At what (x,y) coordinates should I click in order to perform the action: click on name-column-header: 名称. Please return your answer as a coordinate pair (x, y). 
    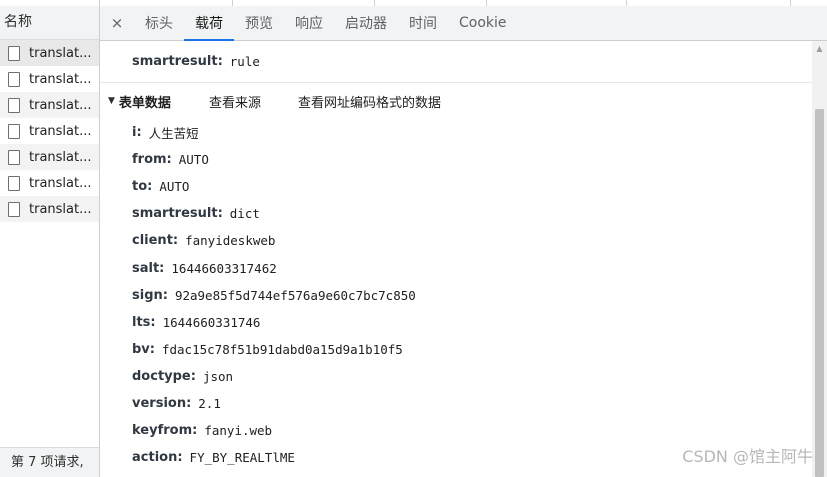
    Looking at the image, I should click on (49, 23).